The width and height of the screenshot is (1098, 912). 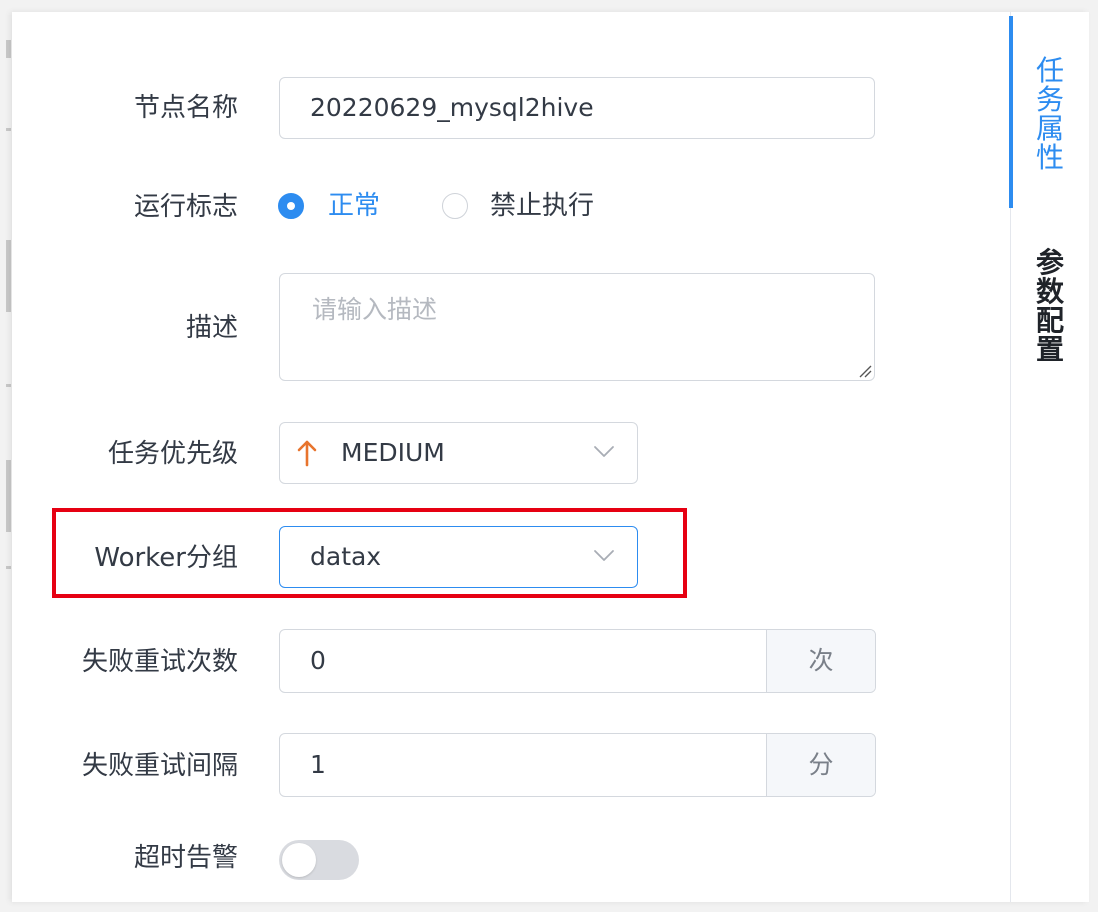 What do you see at coordinates (185, 108) in the screenshot?
I see `node-name-label: 节点名称` at bounding box center [185, 108].